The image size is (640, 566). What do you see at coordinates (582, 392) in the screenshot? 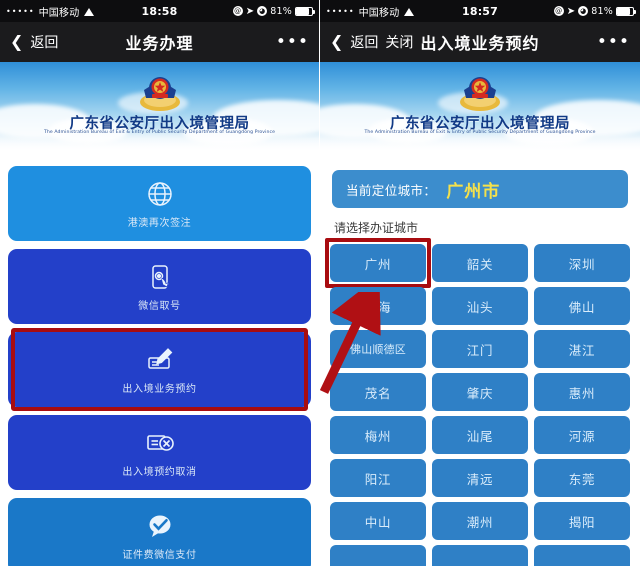
I see `city-button: 惠州` at bounding box center [582, 392].